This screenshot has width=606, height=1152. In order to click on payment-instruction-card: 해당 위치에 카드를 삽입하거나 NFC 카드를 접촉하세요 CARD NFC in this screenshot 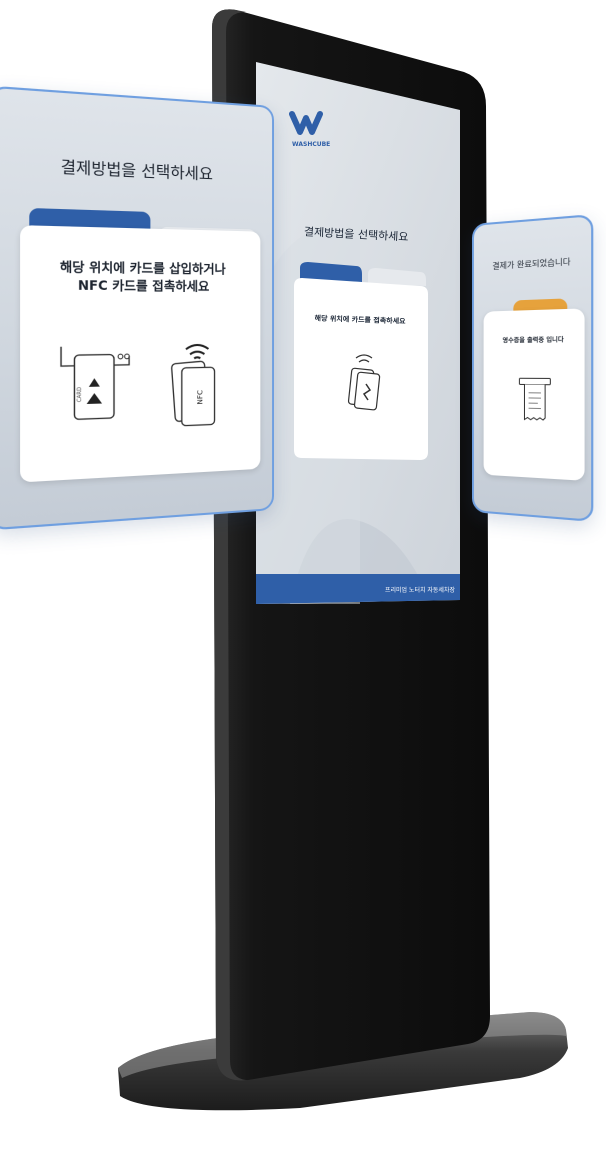, I will do `click(140, 354)`.